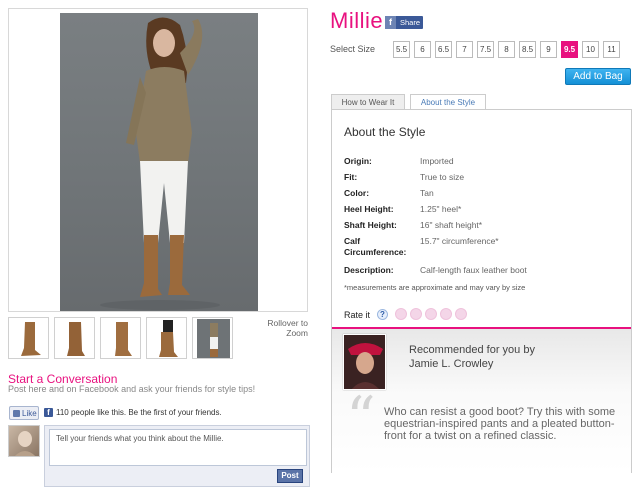  Describe the element at coordinates (401, 49) in the screenshot. I see `size-option: 5.5` at that location.